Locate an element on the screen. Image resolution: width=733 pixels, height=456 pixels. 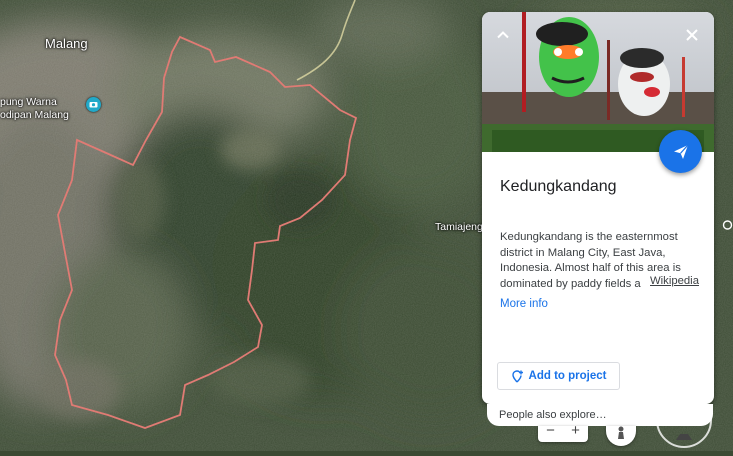
camera-poi-icon is located at coordinates (93, 104).